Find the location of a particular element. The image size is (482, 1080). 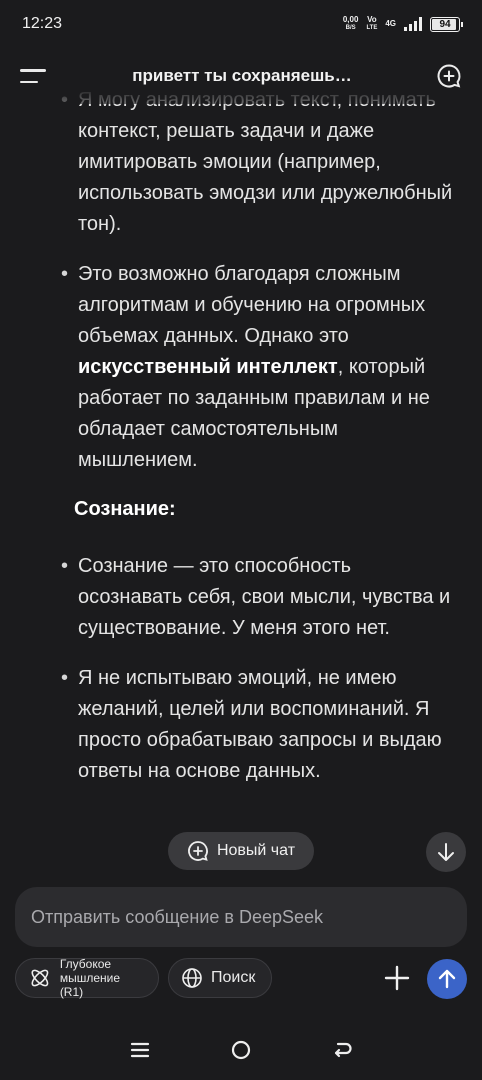

scroll-down-button is located at coordinates (446, 852).